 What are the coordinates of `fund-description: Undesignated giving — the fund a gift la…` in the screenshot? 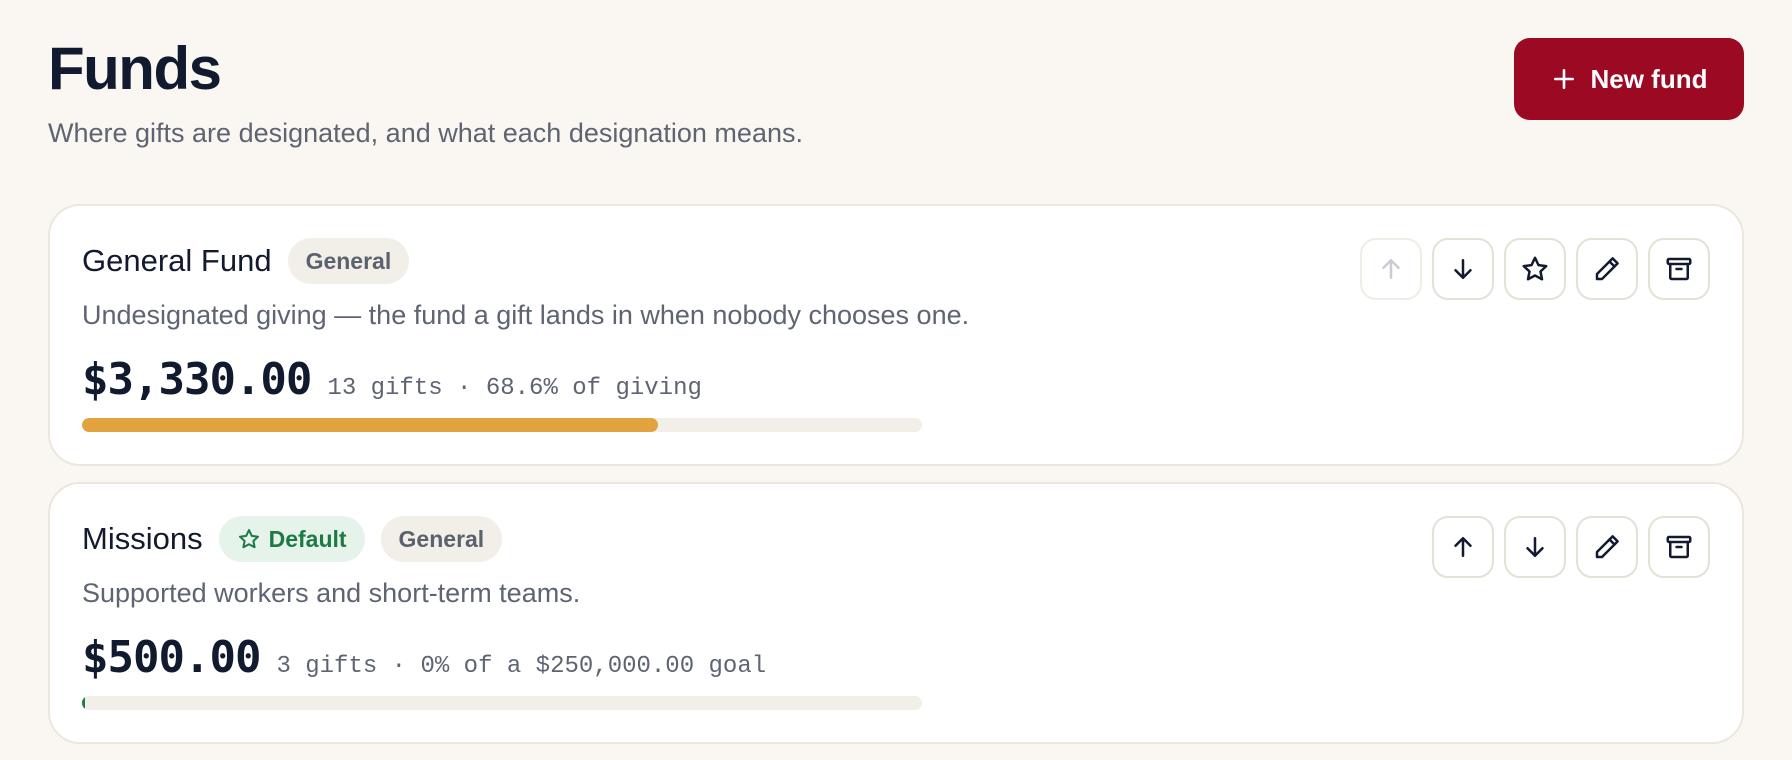 It's located at (526, 315).